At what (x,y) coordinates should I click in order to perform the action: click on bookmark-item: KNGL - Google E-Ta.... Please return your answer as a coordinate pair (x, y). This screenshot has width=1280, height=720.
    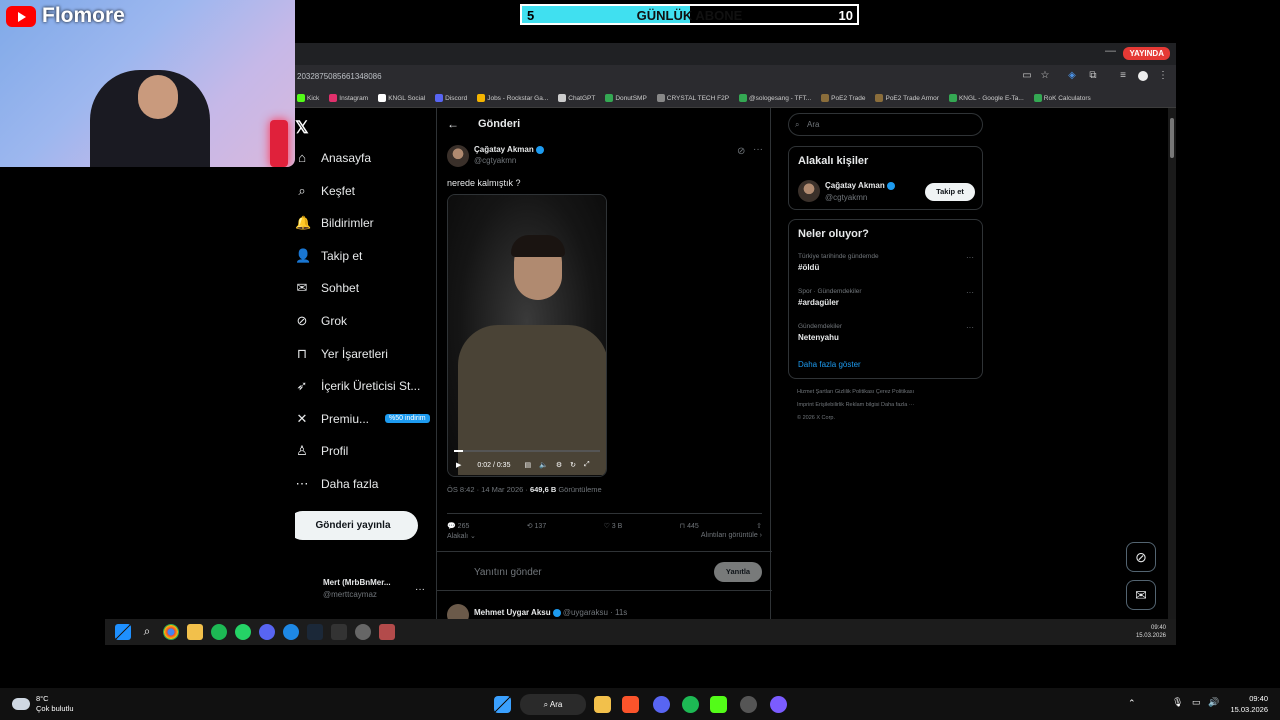
    Looking at the image, I should click on (986, 98).